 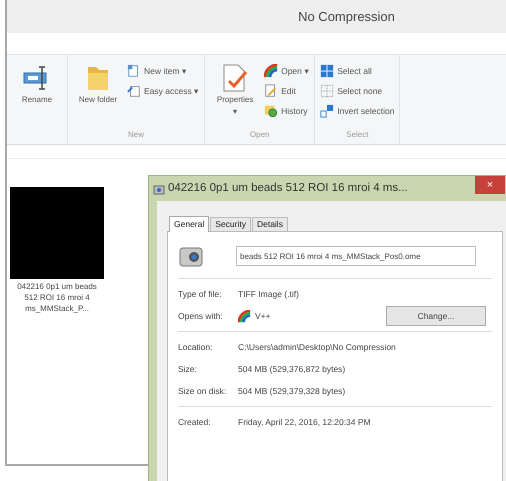 I want to click on grid-icon, so click(x=327, y=71).